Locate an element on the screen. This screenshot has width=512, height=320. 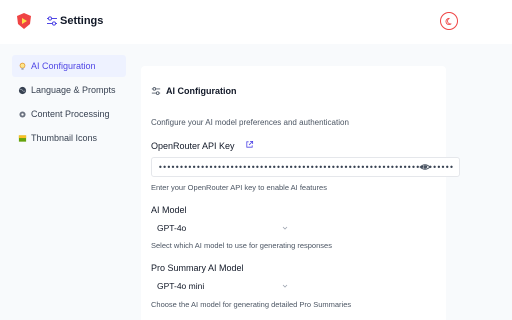
ai-model-value: GPT-4o is located at coordinates (172, 228).